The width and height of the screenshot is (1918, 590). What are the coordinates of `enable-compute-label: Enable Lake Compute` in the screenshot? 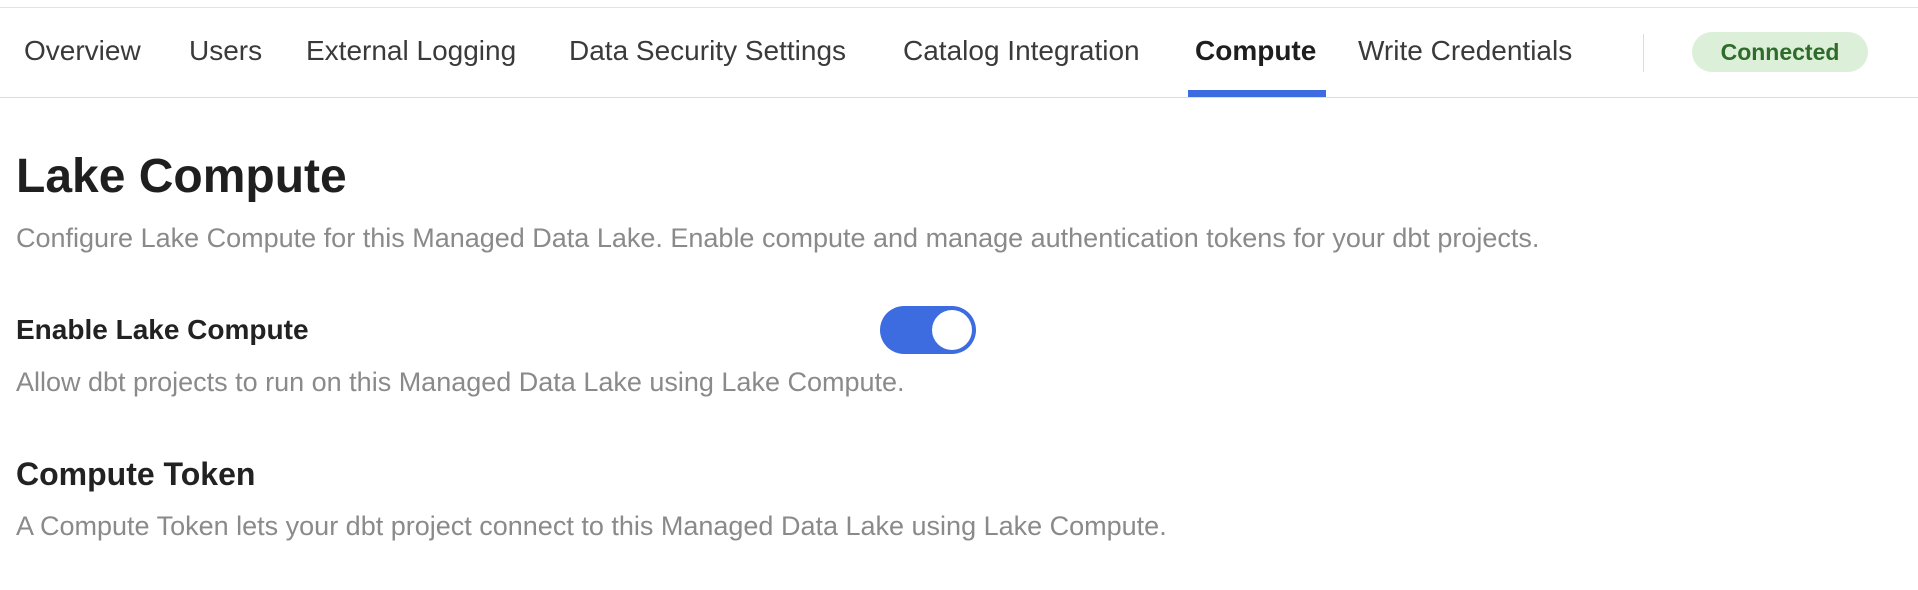 It's located at (162, 329).